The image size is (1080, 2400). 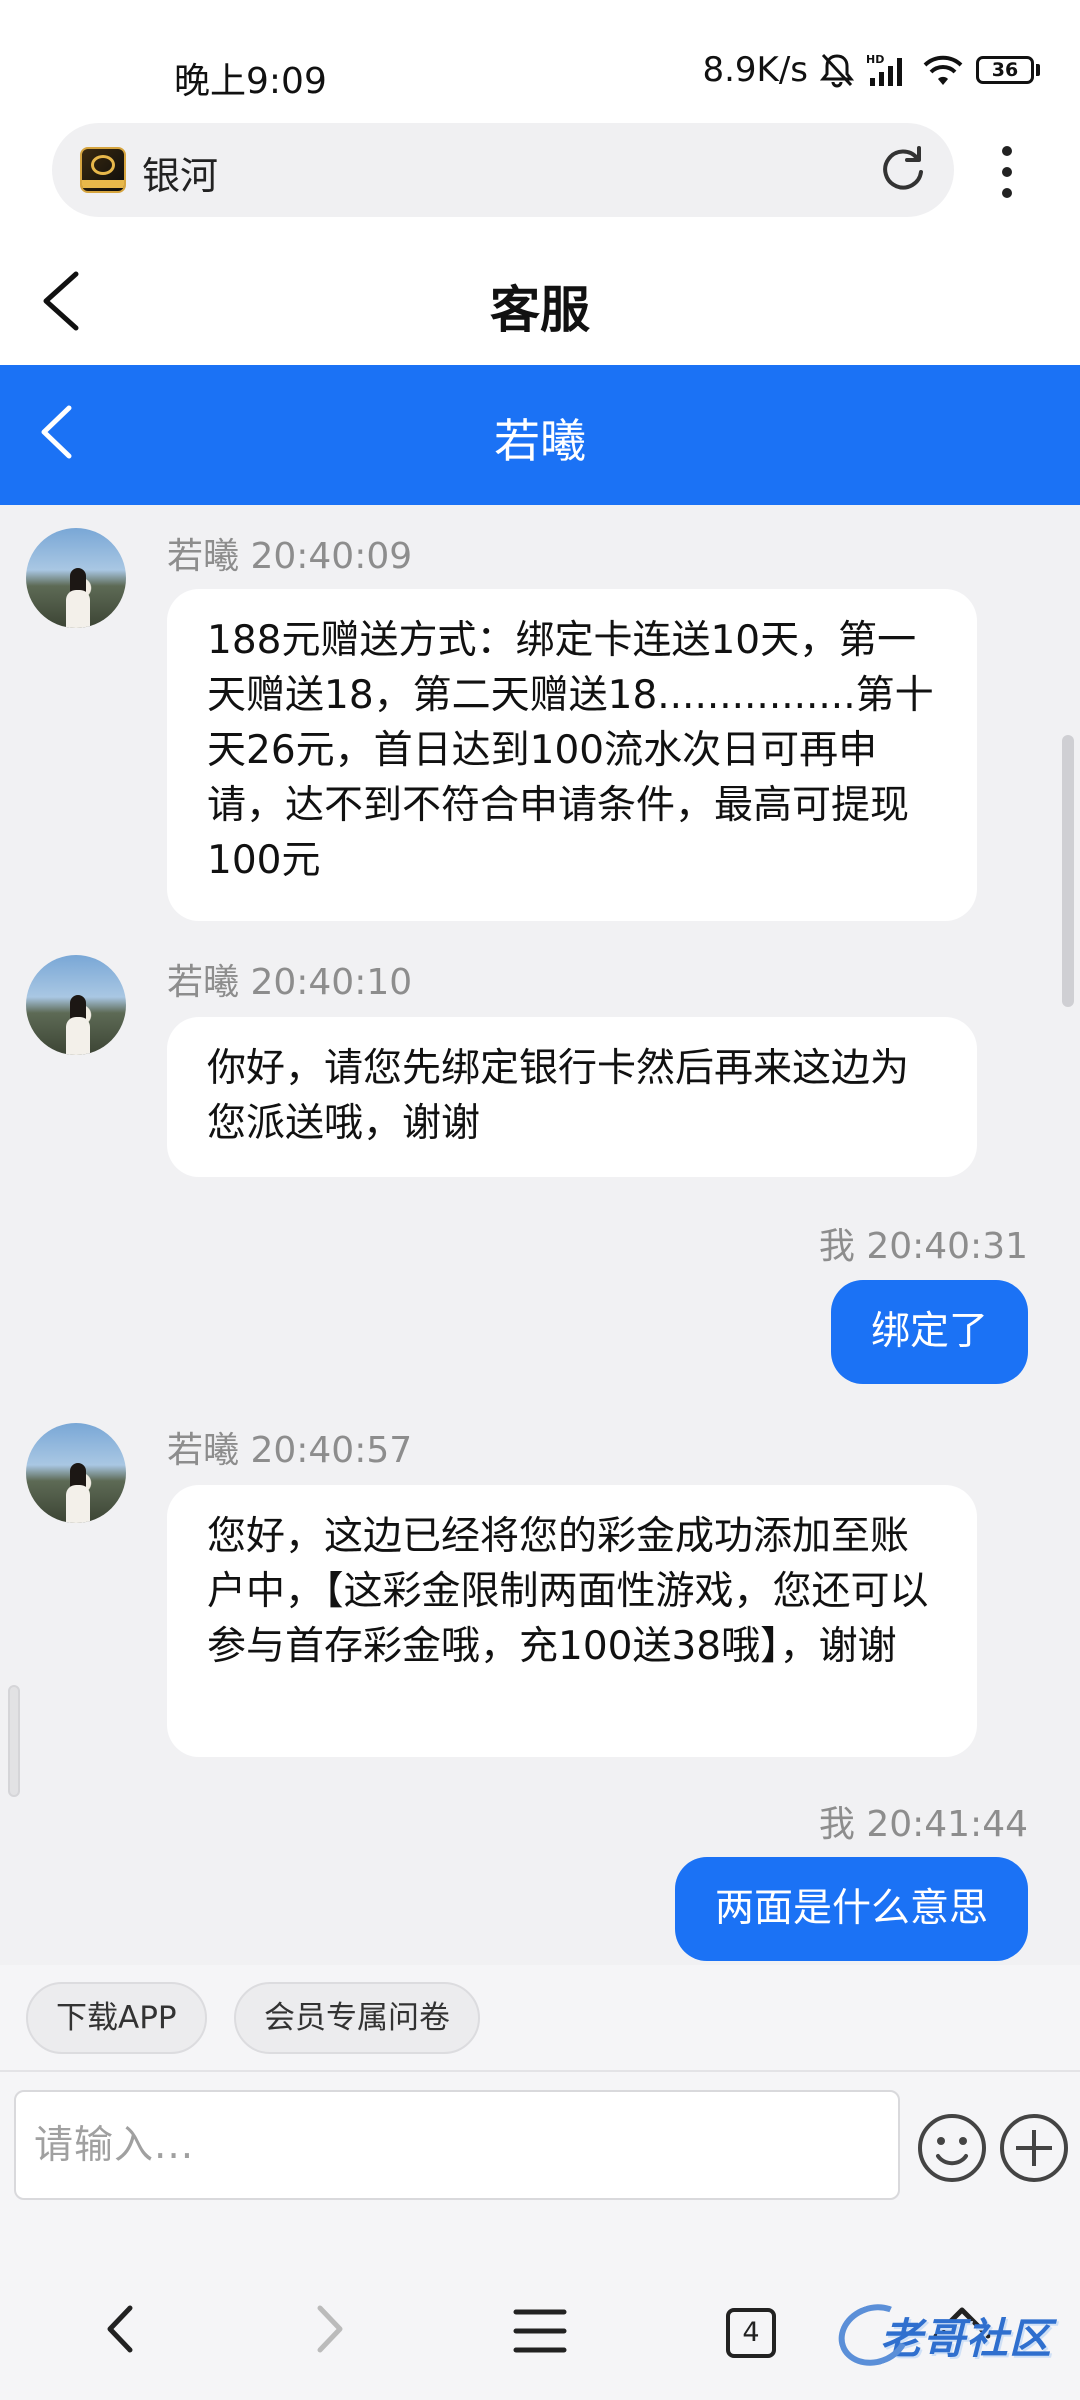 What do you see at coordinates (572, 1097) in the screenshot?
I see `message-bubble: 你好，请您先绑定银行卡然后再来这边为您派送哦，谢谢` at bounding box center [572, 1097].